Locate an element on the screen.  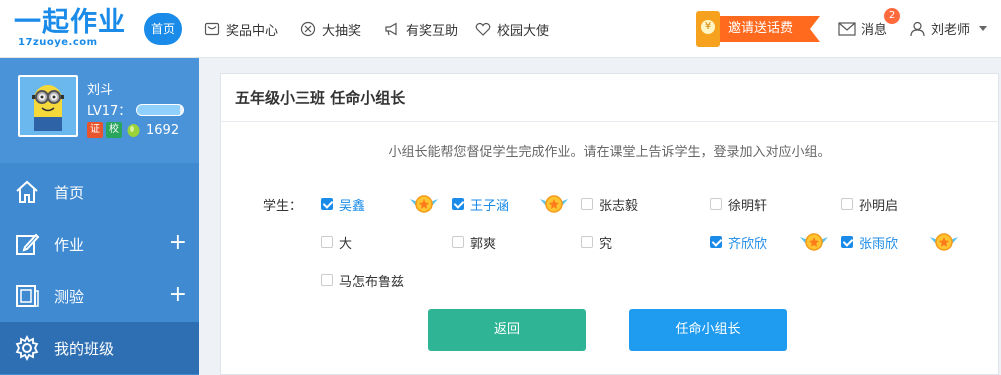
student-checkbox-5: 大 is located at coordinates (337, 242).